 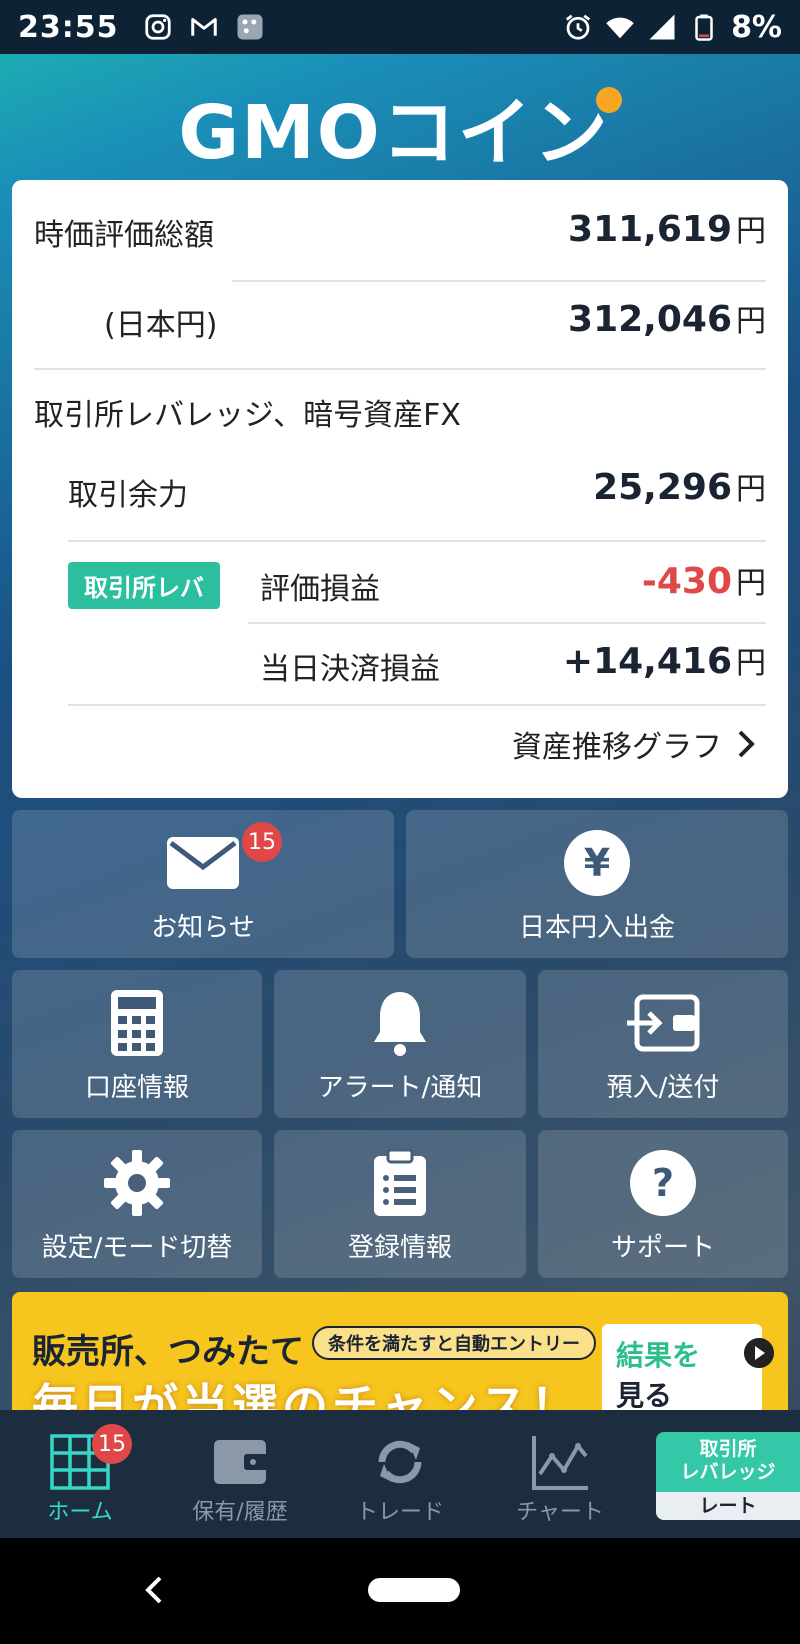 I want to click on instagram-icon, so click(x=158, y=27).